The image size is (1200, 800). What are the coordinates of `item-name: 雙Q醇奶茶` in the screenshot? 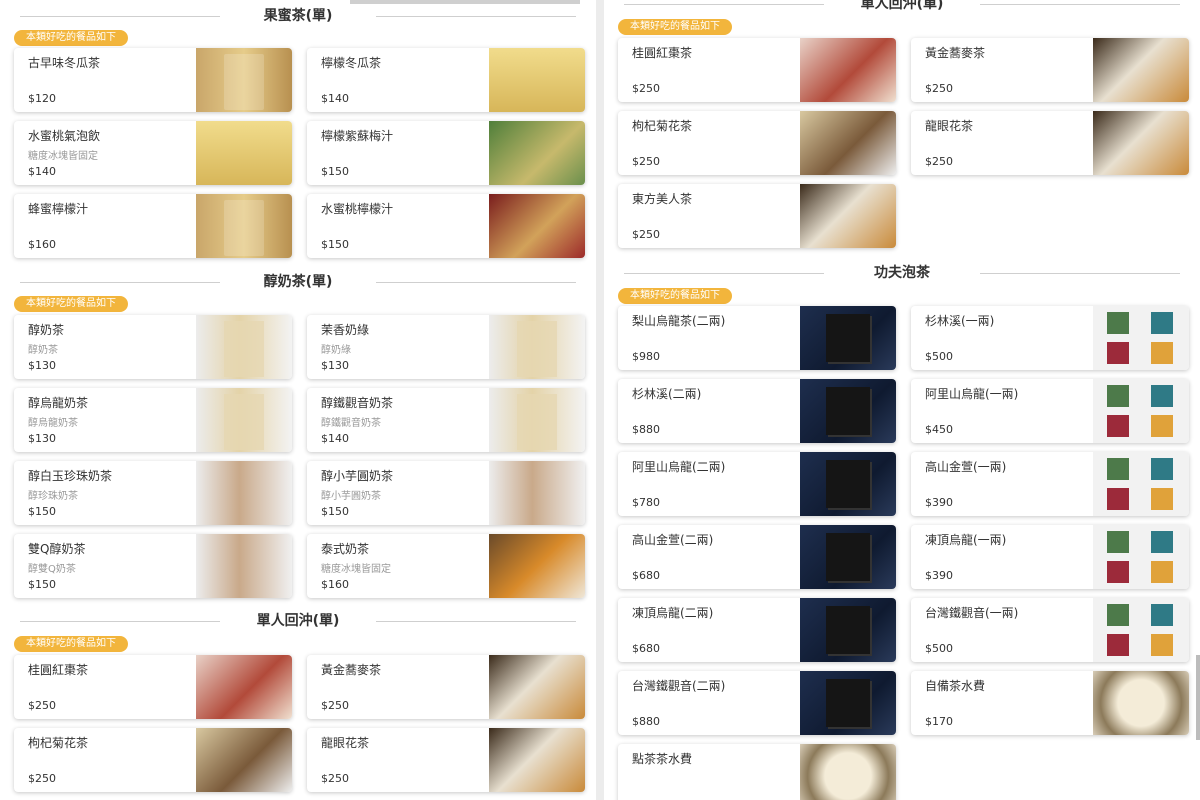 It's located at (57, 549).